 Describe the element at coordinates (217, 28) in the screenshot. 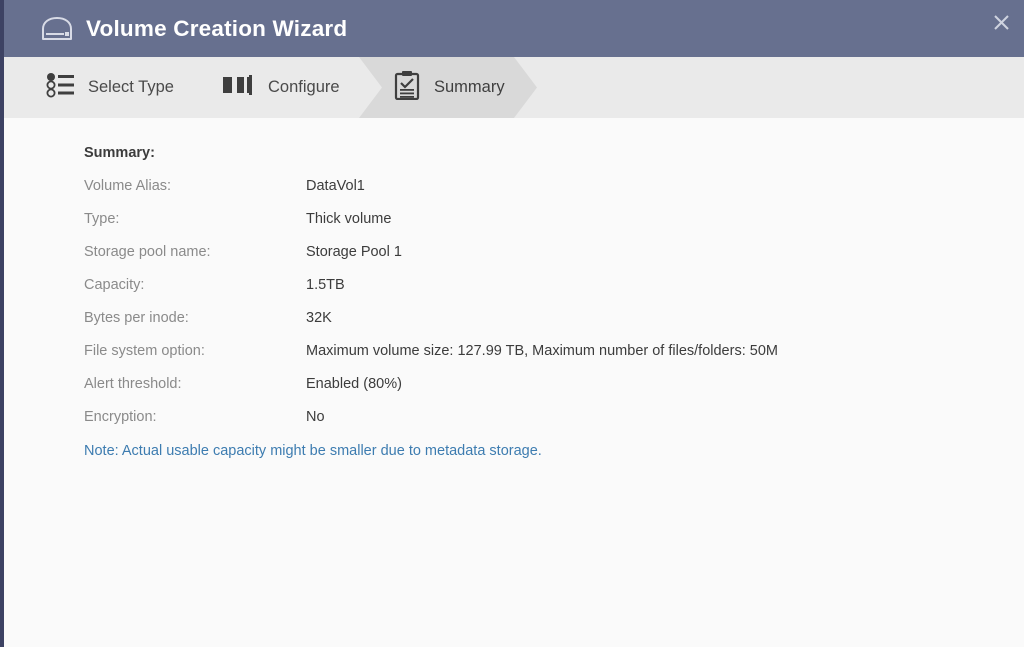

I see `dialog-title: Volume Creation Wizard` at that location.